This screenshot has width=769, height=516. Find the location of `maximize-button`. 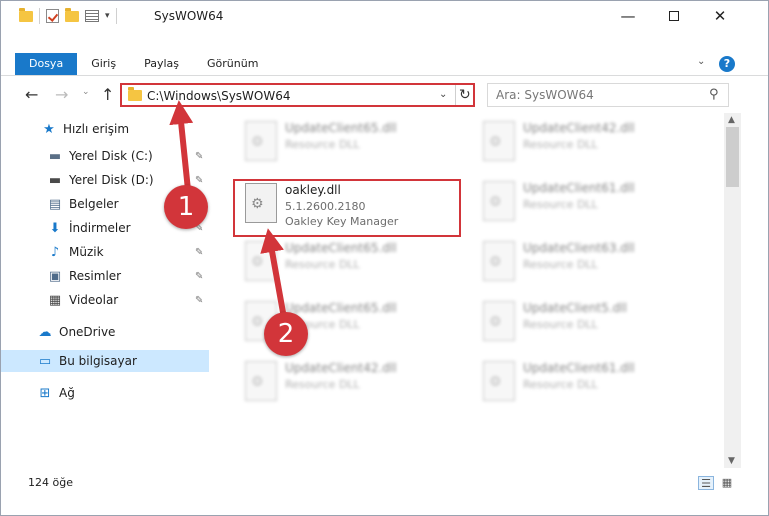

maximize-button is located at coordinates (674, 16).